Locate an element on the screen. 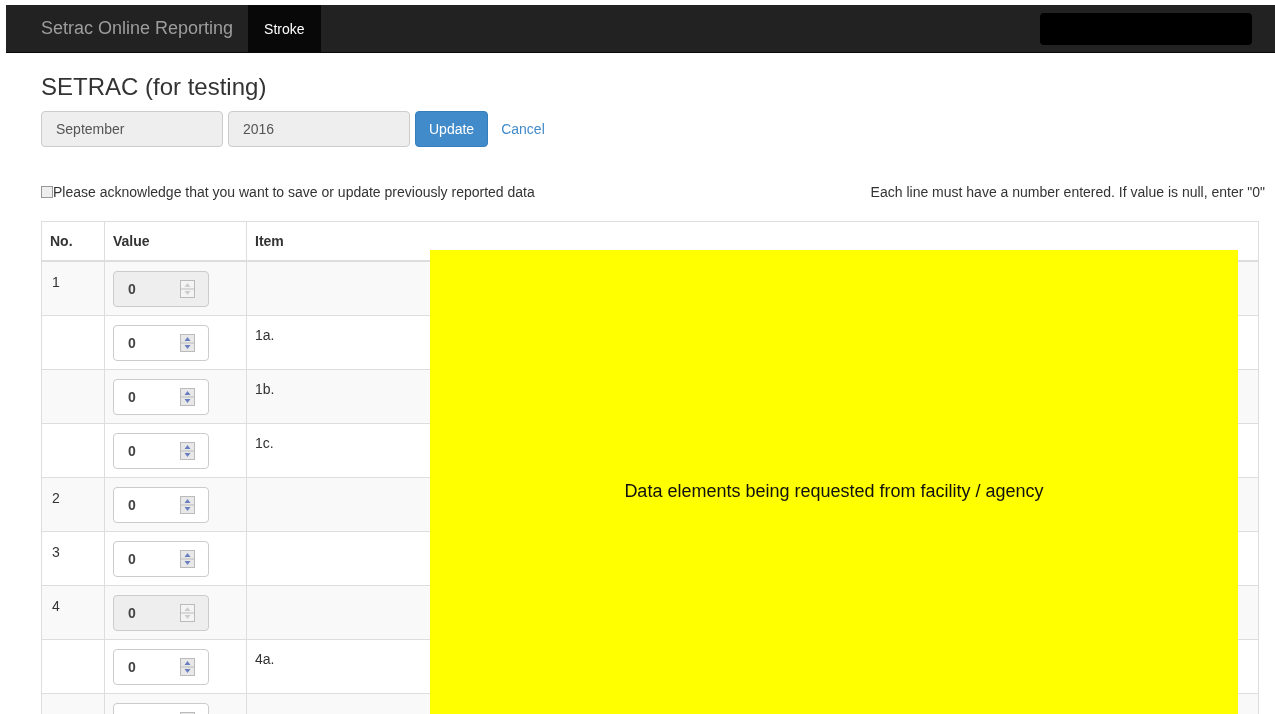 This screenshot has height=714, width=1275. update-button: Update is located at coordinates (452, 129).